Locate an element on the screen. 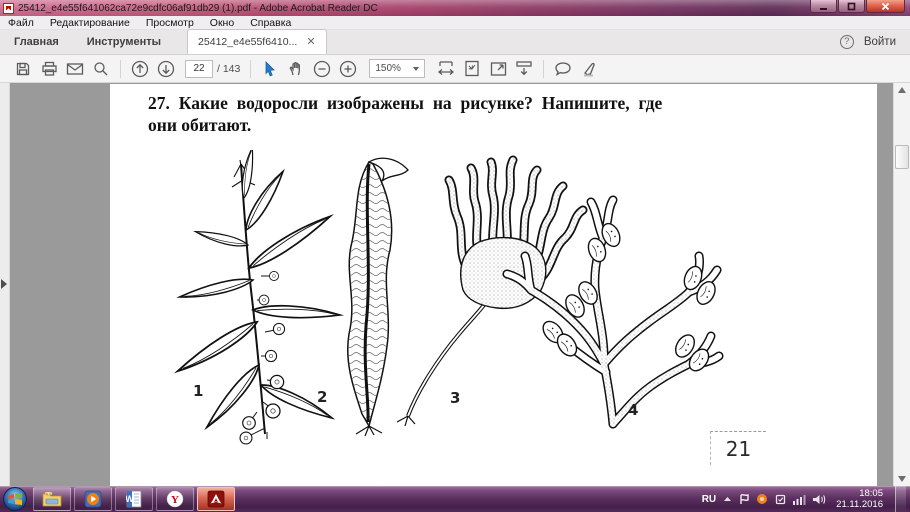 This screenshot has height=512, width=910. printed-page-number: 21 is located at coordinates (738, 448).